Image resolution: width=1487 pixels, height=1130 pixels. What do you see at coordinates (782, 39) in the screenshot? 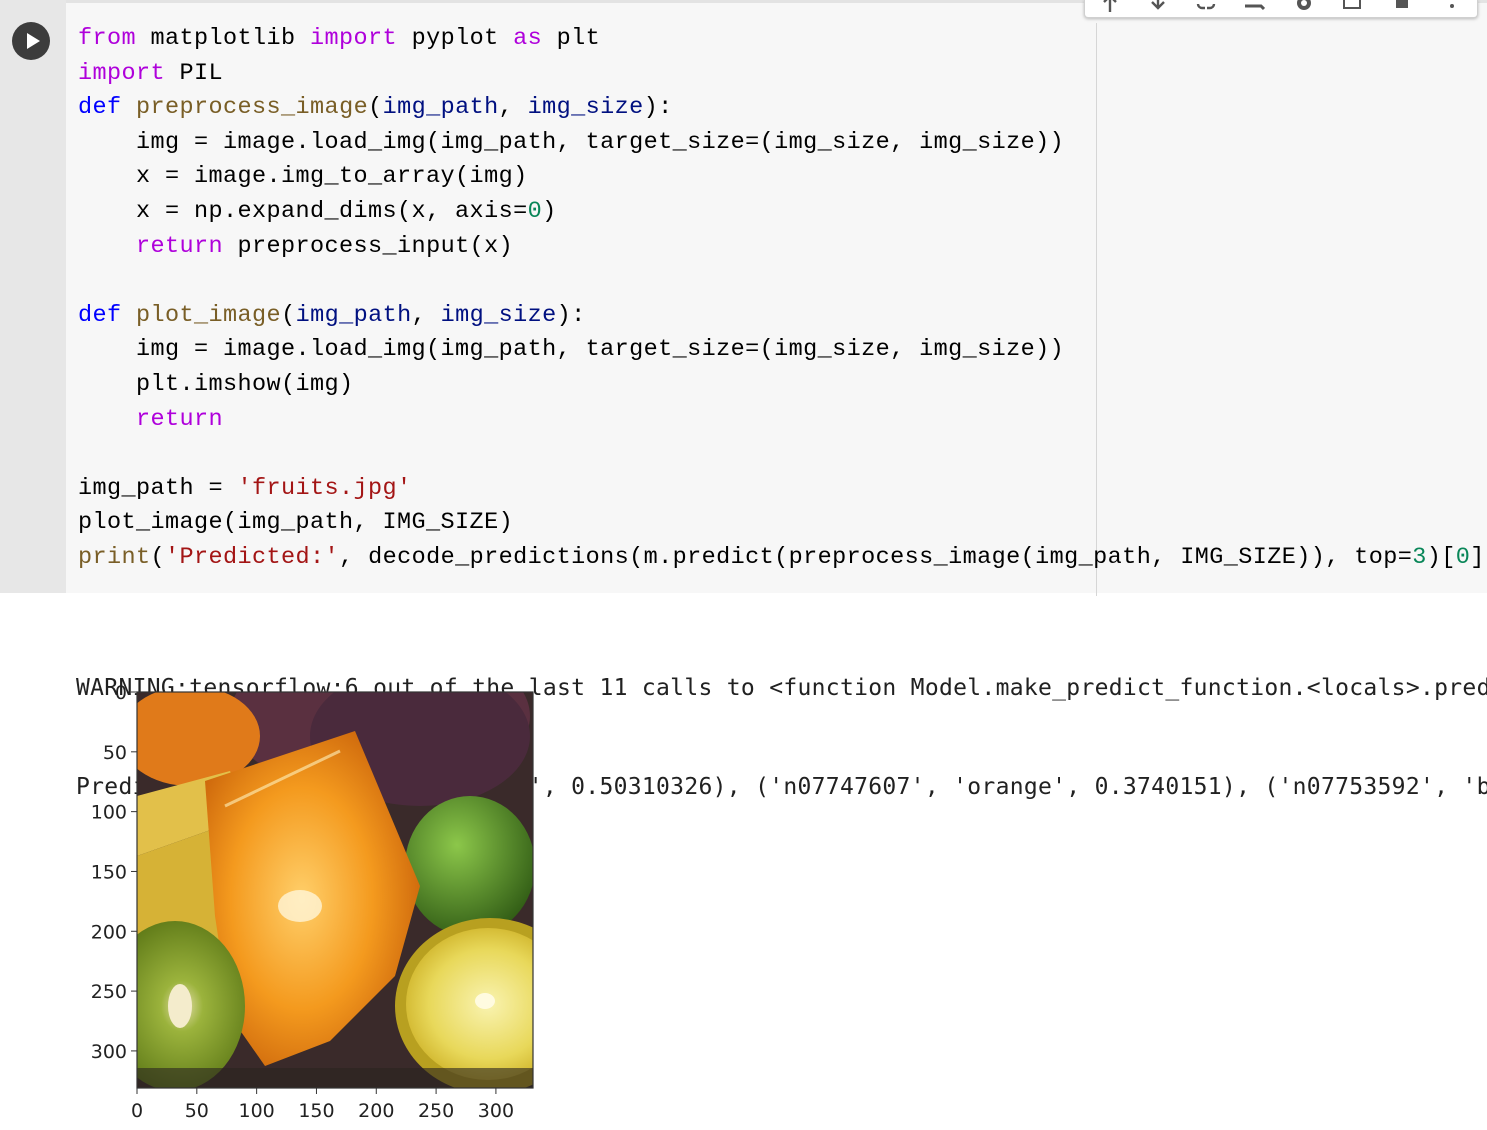
I see `code-line: from matplotlib import pyplot as plt` at bounding box center [782, 39].